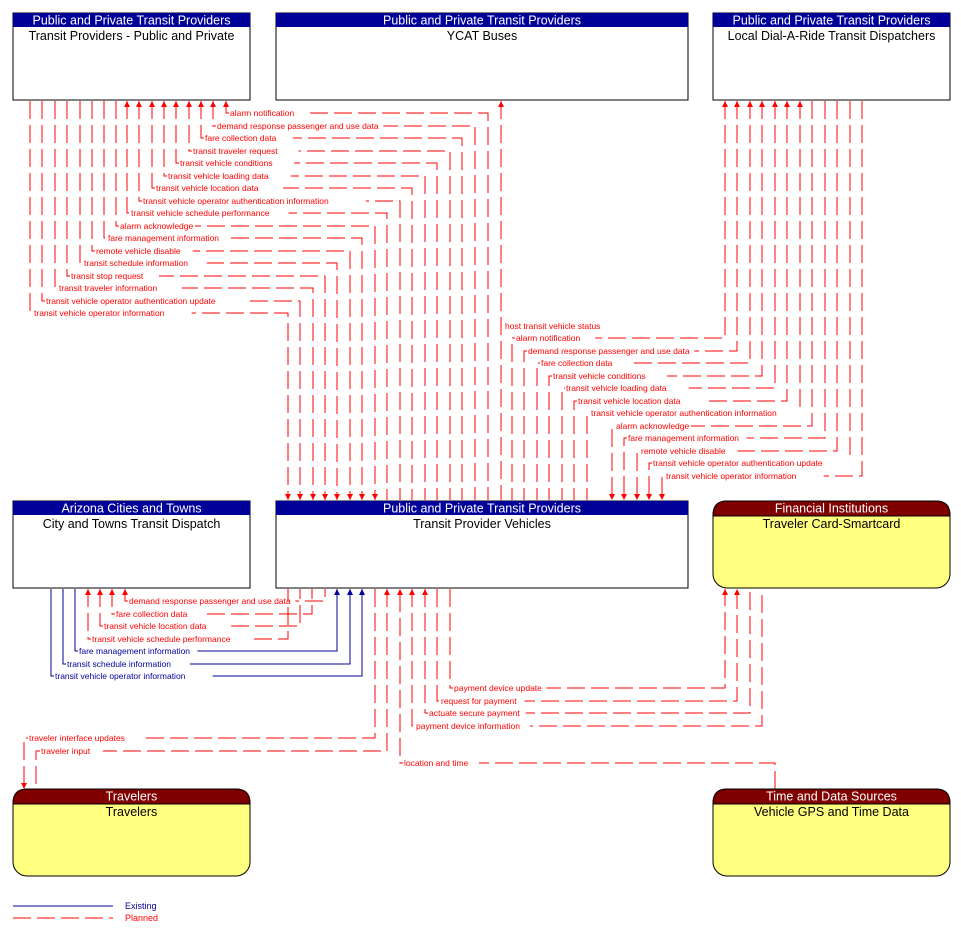 This screenshot has width=961, height=937. What do you see at coordinates (108, 288) in the screenshot?
I see `flow-label: transit traveler information` at bounding box center [108, 288].